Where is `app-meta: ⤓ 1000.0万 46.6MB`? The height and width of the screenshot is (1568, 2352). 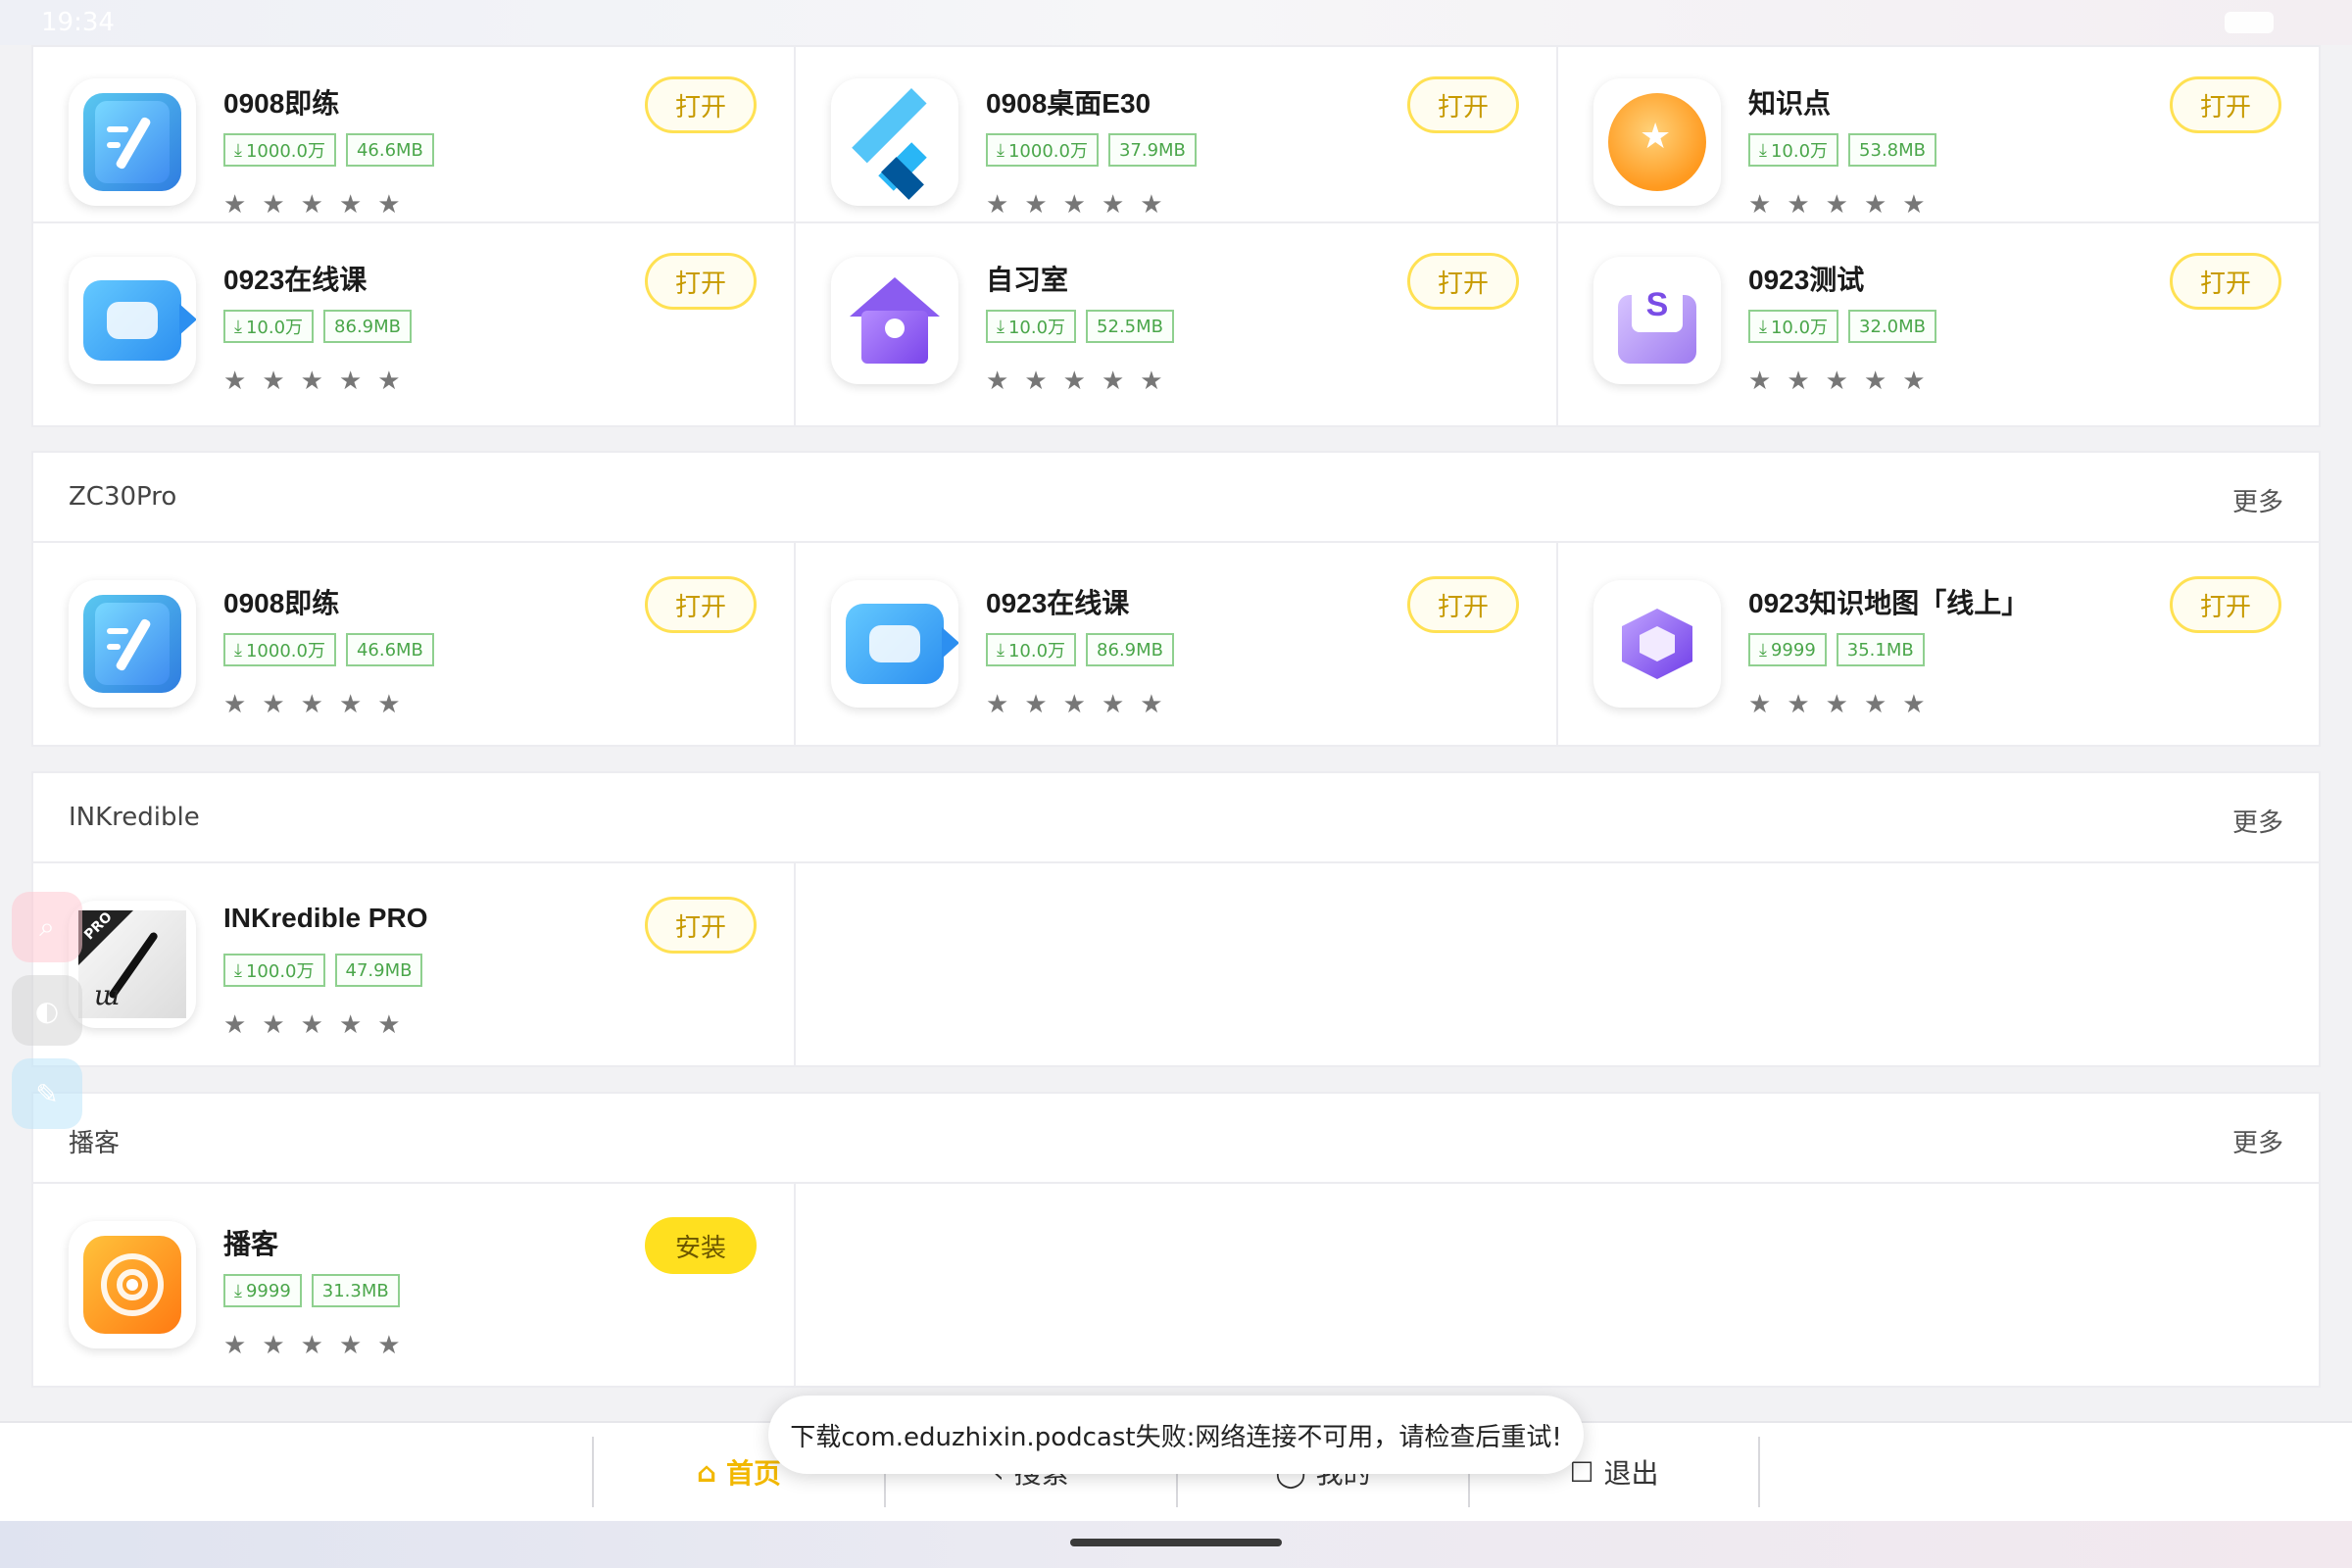 app-meta: ⤓ 1000.0万 46.6MB is located at coordinates (328, 649).